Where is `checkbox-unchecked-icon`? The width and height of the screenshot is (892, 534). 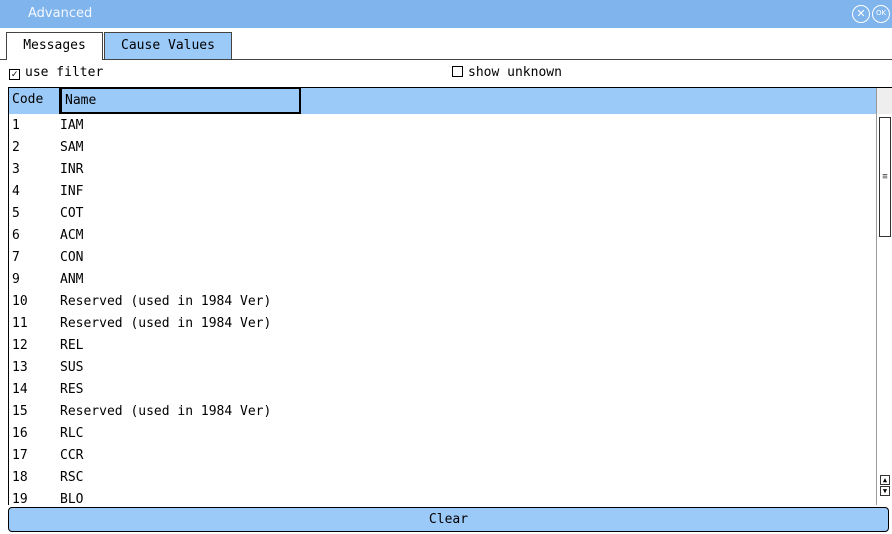 checkbox-unchecked-icon is located at coordinates (457, 71).